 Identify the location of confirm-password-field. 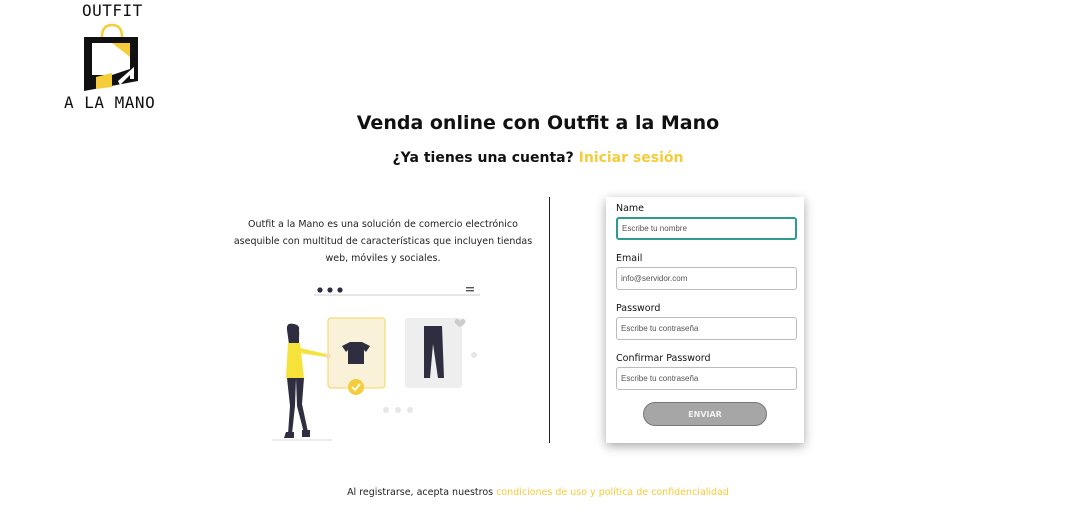
(706, 378).